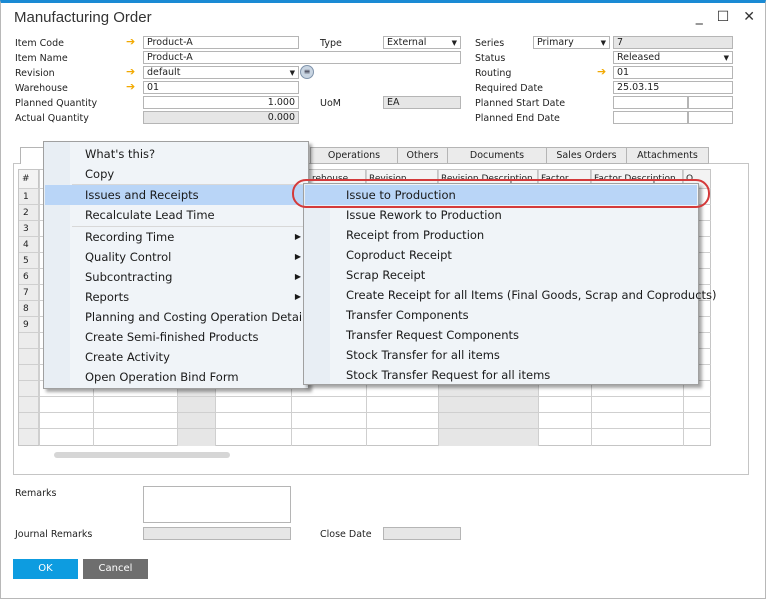  I want to click on submenu-item-label: Stock Transfer Request for all items, so click(448, 375).